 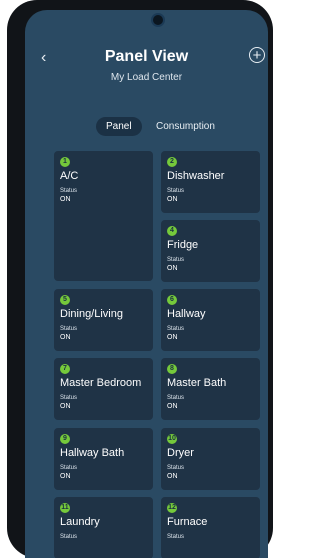 What do you see at coordinates (210, 251) in the screenshot?
I see `circuit-card-4: 4 Fridge Status ON` at bounding box center [210, 251].